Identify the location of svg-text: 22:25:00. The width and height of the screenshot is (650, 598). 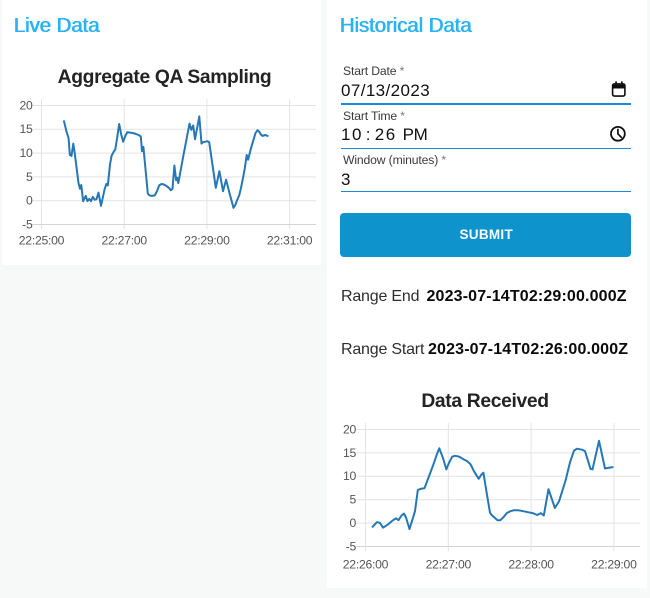
(42, 241).